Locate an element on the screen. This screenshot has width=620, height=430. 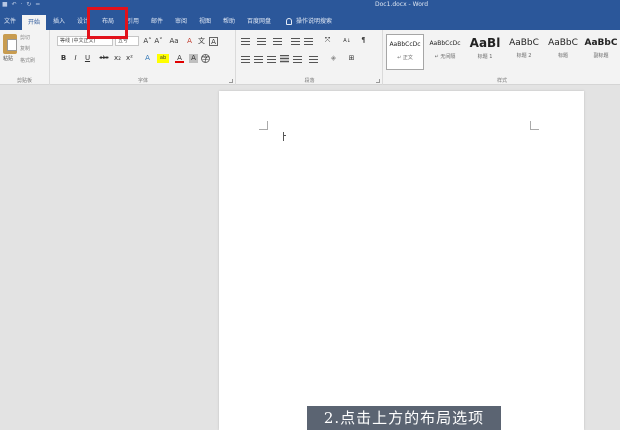
character-border-button: A is located at coordinates (213, 41).